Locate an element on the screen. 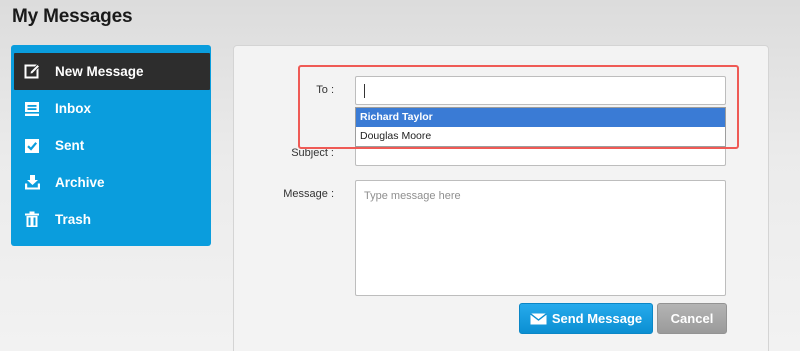 The height and width of the screenshot is (351, 800). envelope-icon is located at coordinates (538, 318).